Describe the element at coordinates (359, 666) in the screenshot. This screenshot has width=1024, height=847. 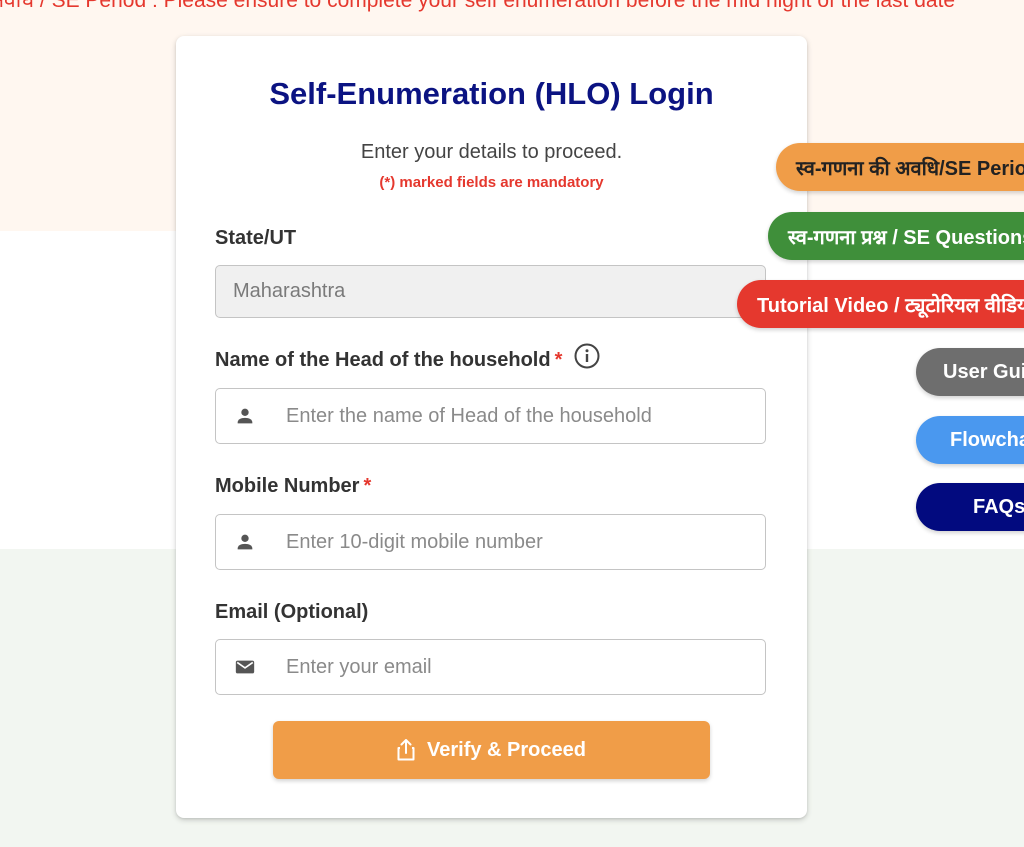
I see `email-placeholder: Enter your email` at that location.